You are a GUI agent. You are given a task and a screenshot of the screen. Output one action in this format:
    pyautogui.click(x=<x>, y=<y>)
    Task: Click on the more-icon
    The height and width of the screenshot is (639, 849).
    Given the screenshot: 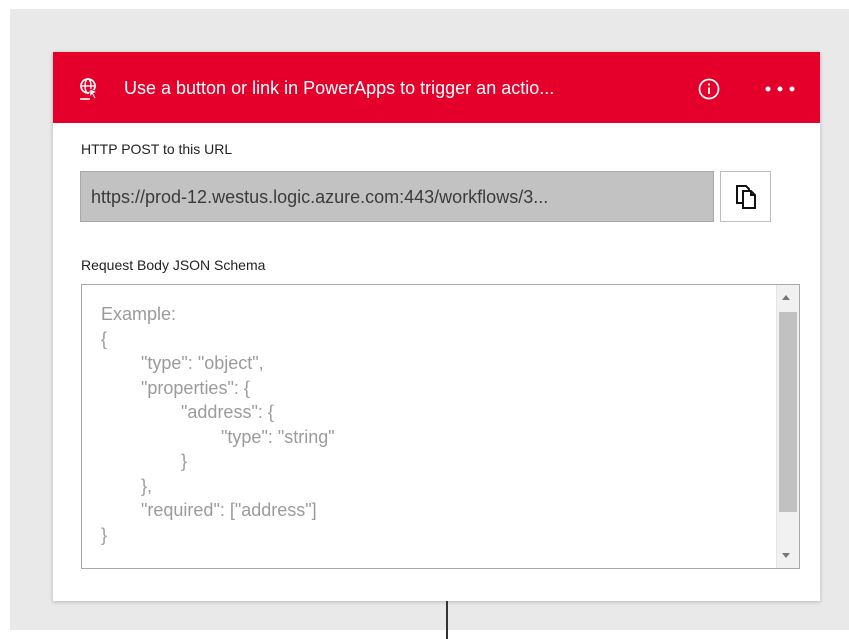 What is the action you would take?
    pyautogui.click(x=780, y=89)
    